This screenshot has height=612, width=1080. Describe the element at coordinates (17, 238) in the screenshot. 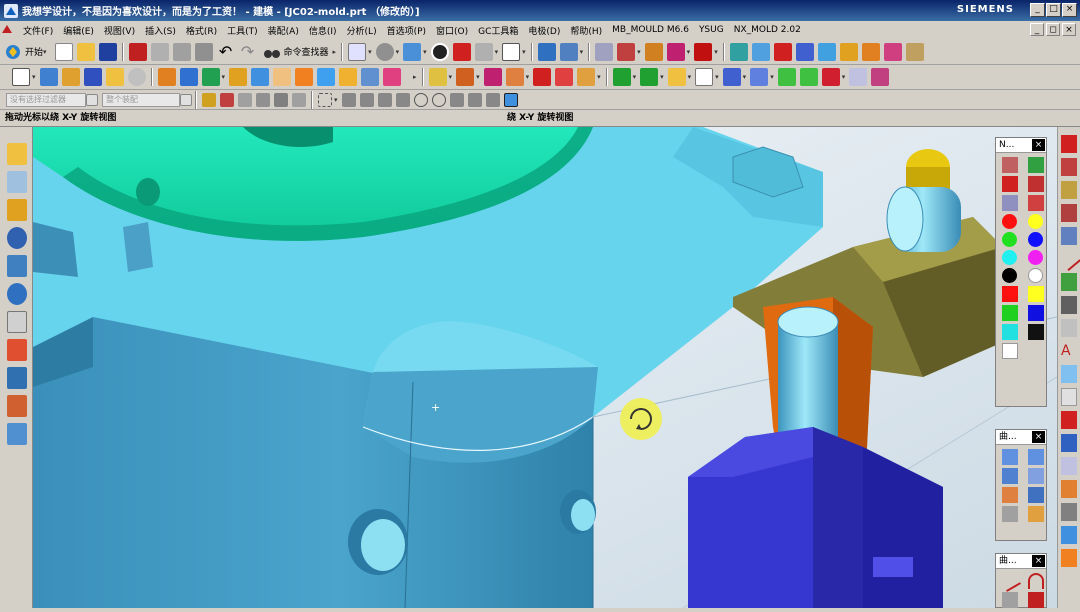

I see `web-browser-icon` at that location.